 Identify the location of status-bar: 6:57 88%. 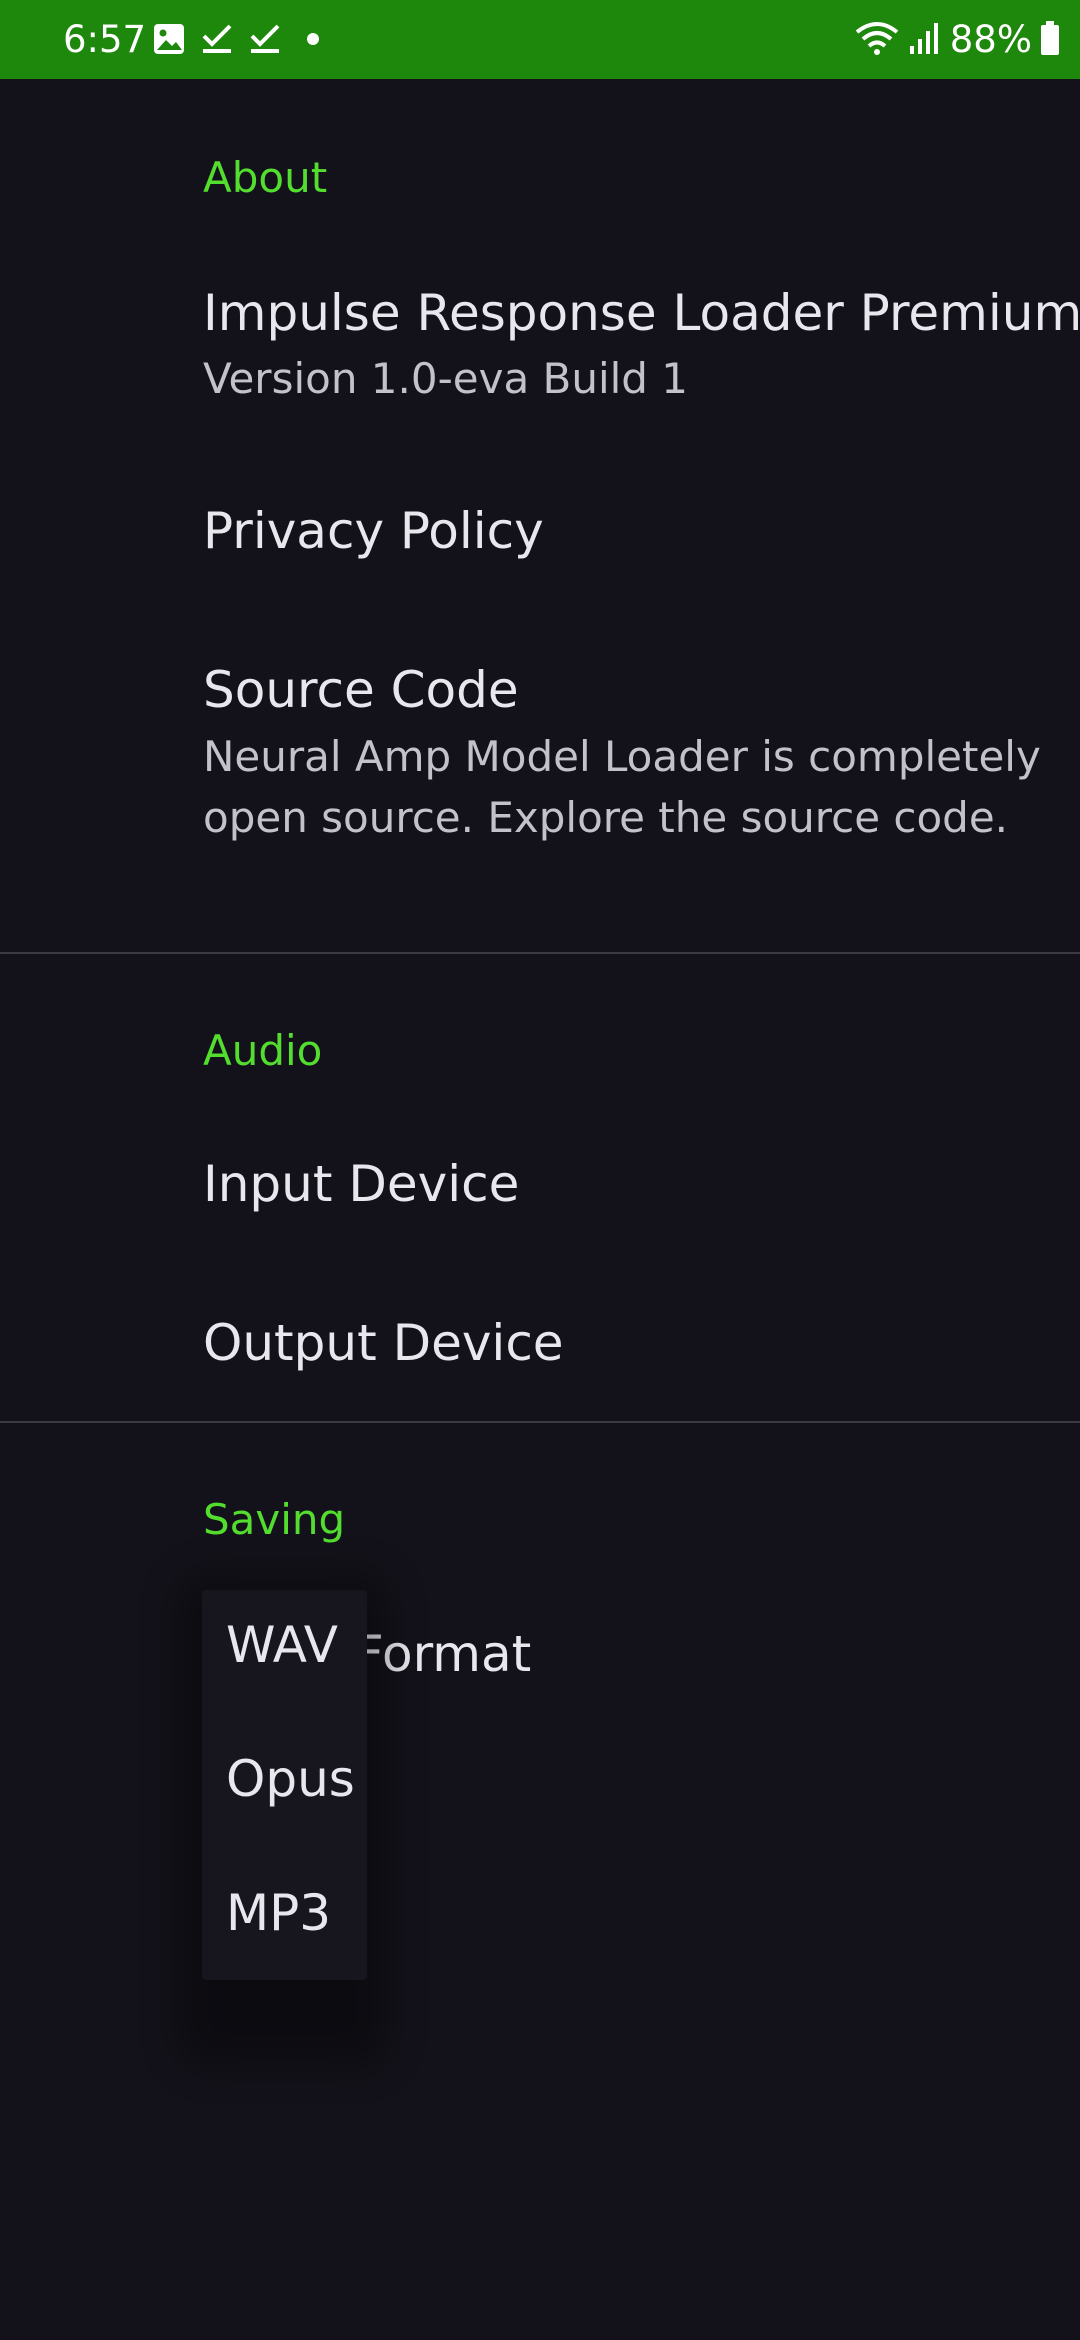
(540, 39).